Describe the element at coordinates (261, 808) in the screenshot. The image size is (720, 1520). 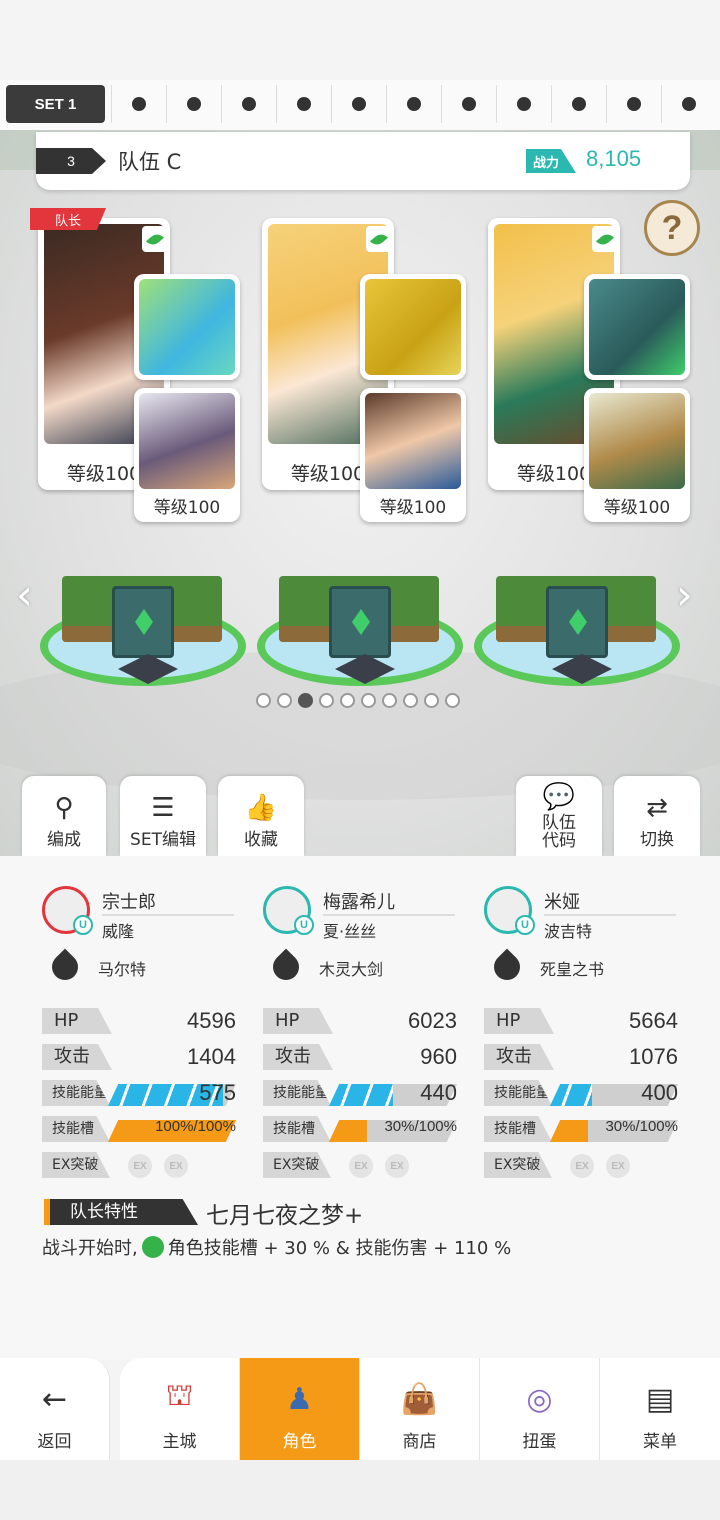
I see `thumbs-up-icon: 👍` at that location.